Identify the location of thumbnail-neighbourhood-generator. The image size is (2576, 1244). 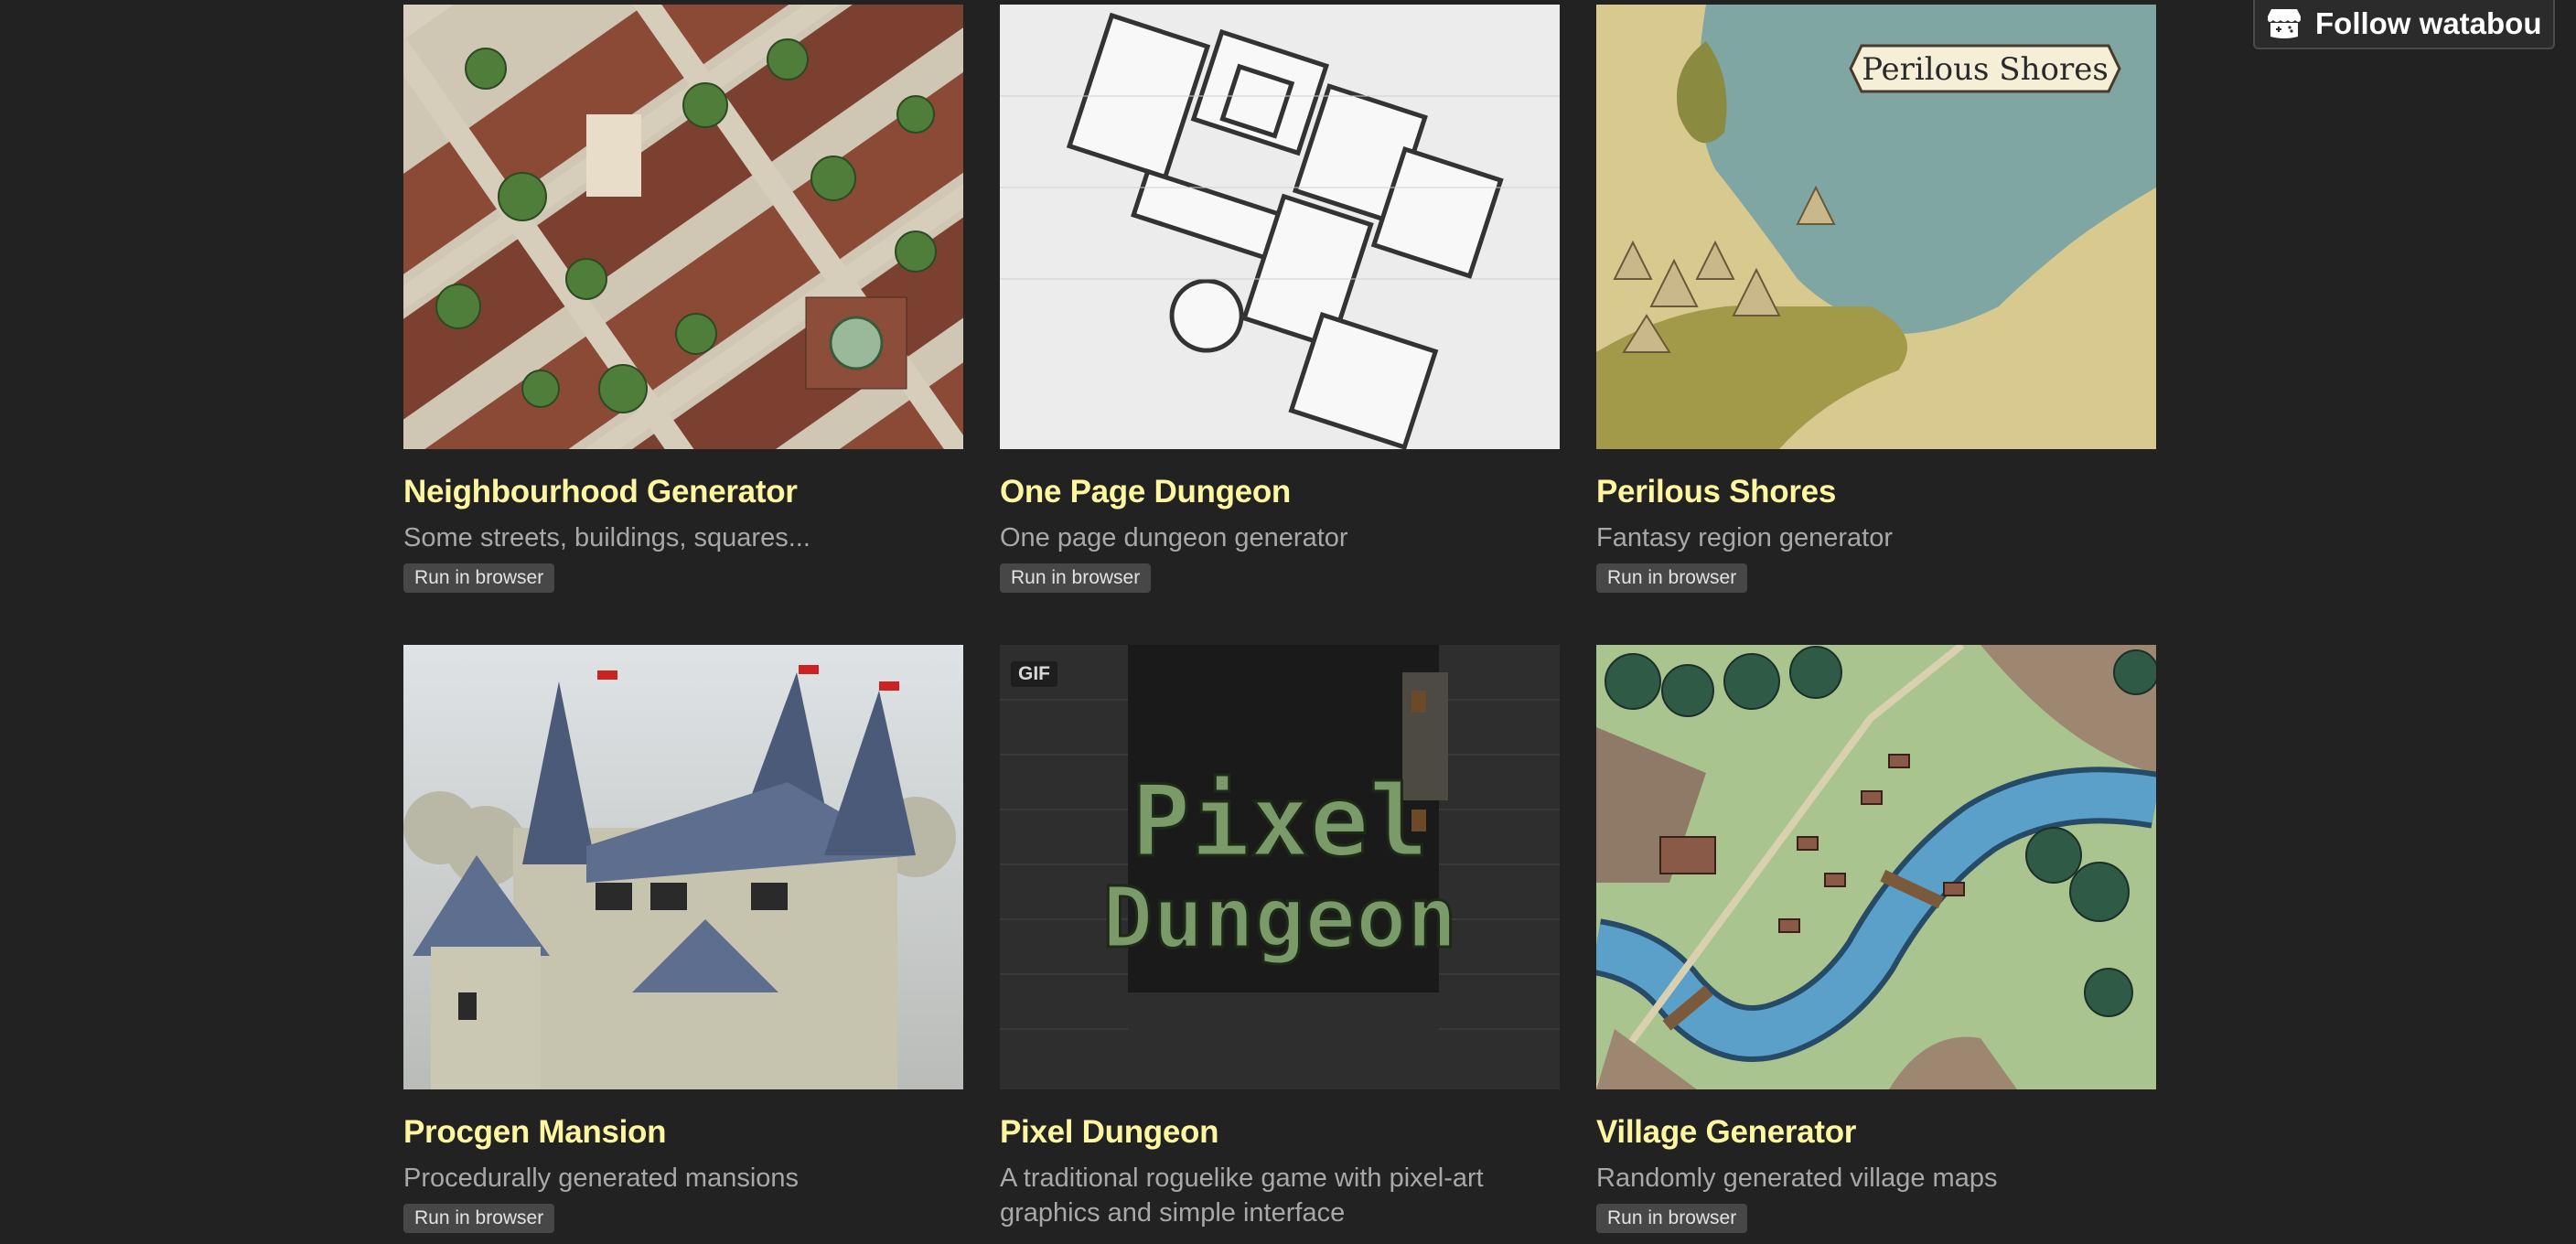
(683, 227).